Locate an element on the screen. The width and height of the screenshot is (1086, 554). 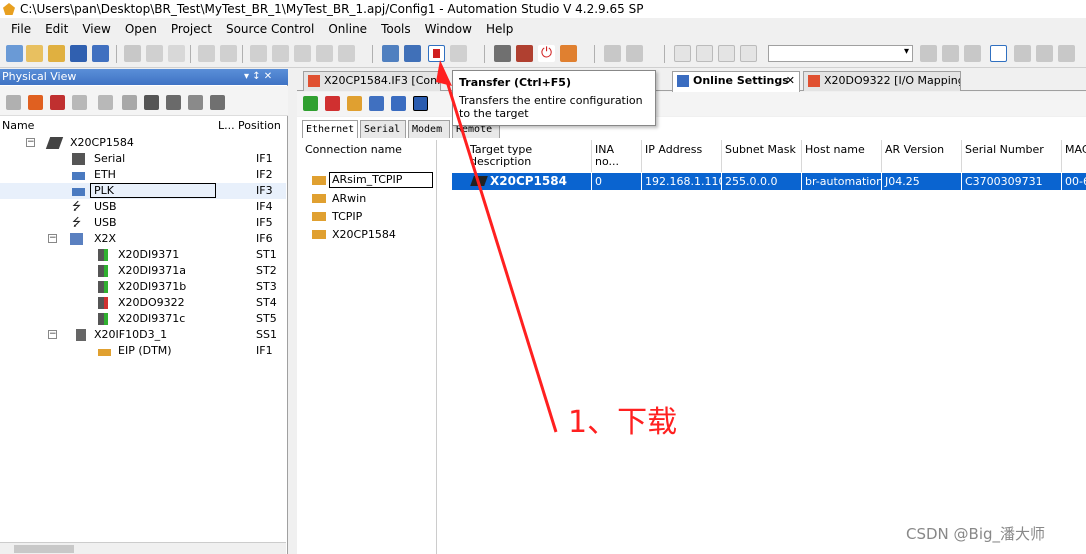
remove-connection-icon is located at coordinates (332, 103).